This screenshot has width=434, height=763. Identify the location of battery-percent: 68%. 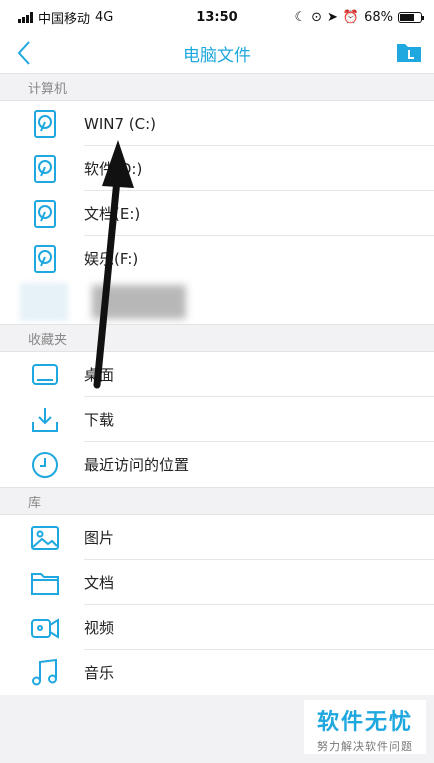
(378, 17).